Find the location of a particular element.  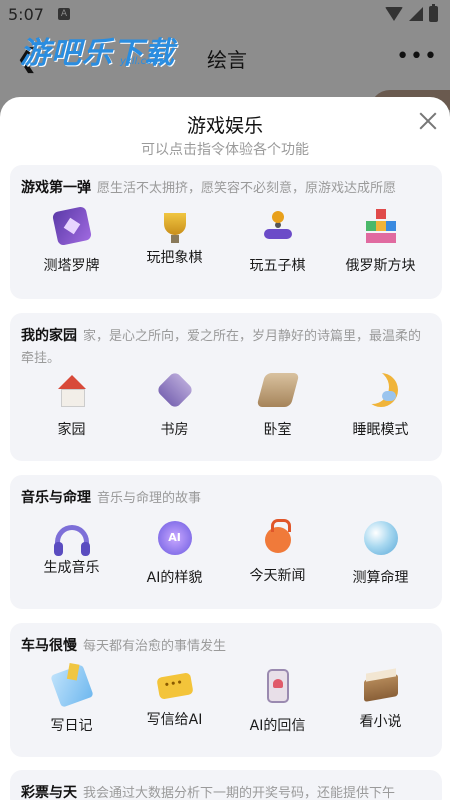

item-generate-music: 生成音乐 is located at coordinates (71, 554).